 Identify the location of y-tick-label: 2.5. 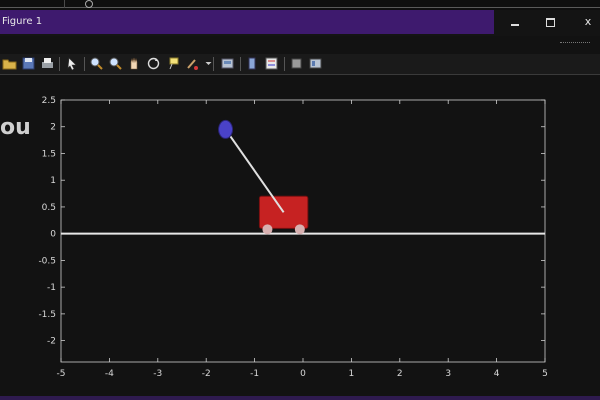
(49, 101).